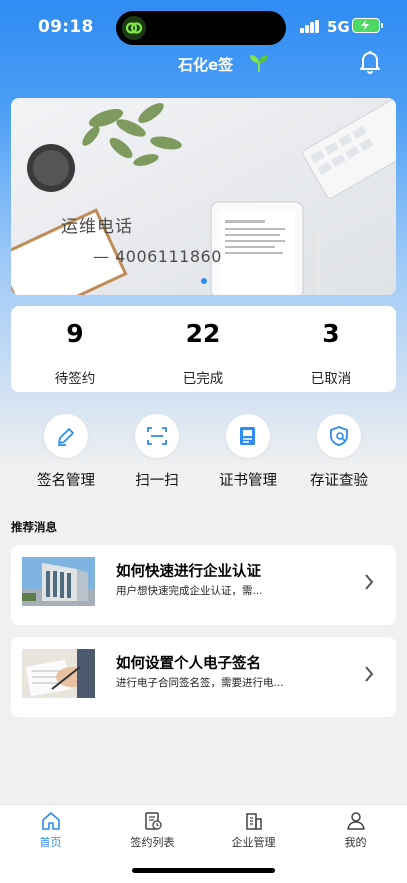 This screenshot has height=883, width=407. I want to click on tab-enterprise-management: 企业管理, so click(253, 830).